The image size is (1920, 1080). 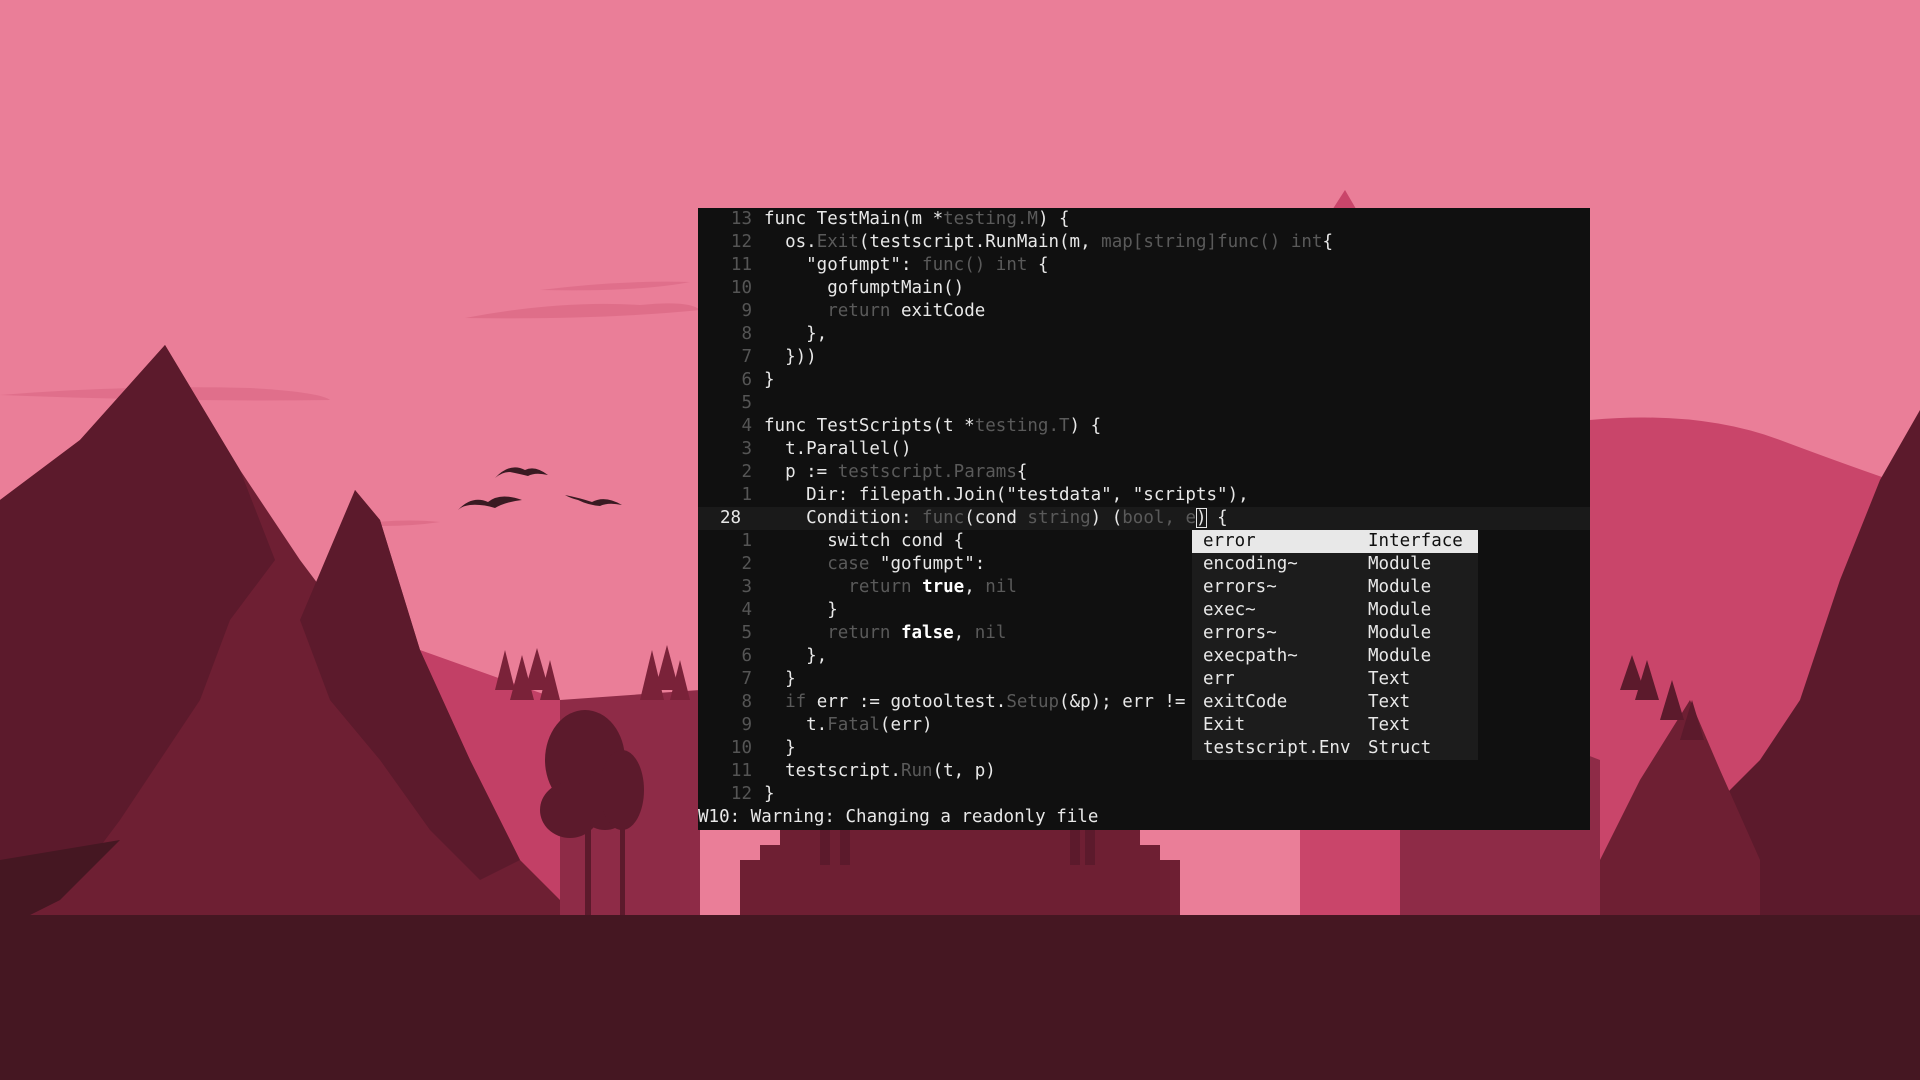 What do you see at coordinates (927, 472) in the screenshot?
I see `code-token: testscript.Params` at bounding box center [927, 472].